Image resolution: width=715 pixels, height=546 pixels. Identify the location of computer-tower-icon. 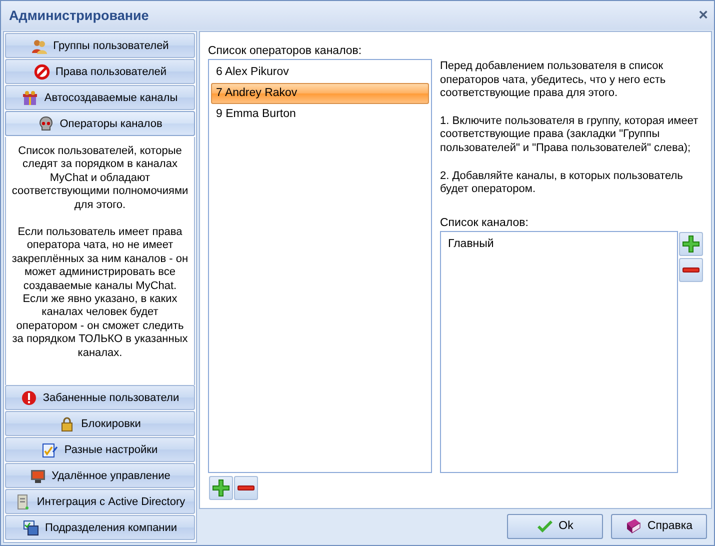
(22, 502).